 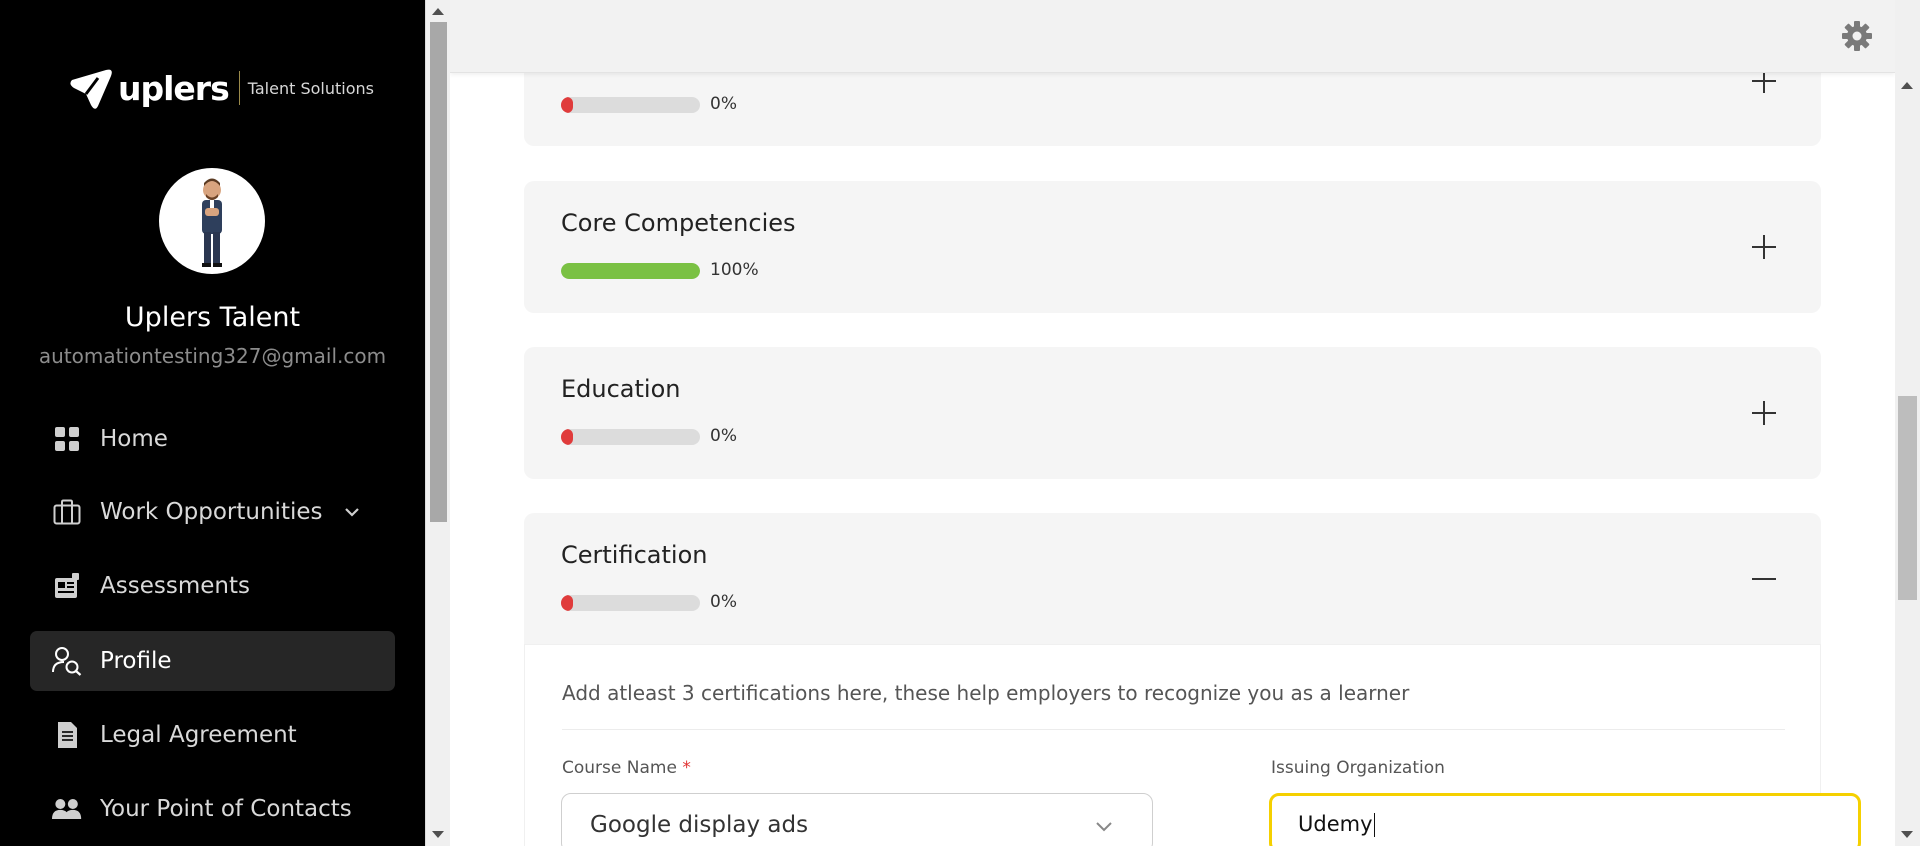 What do you see at coordinates (699, 825) in the screenshot?
I see `course-name-value: Google display ads` at bounding box center [699, 825].